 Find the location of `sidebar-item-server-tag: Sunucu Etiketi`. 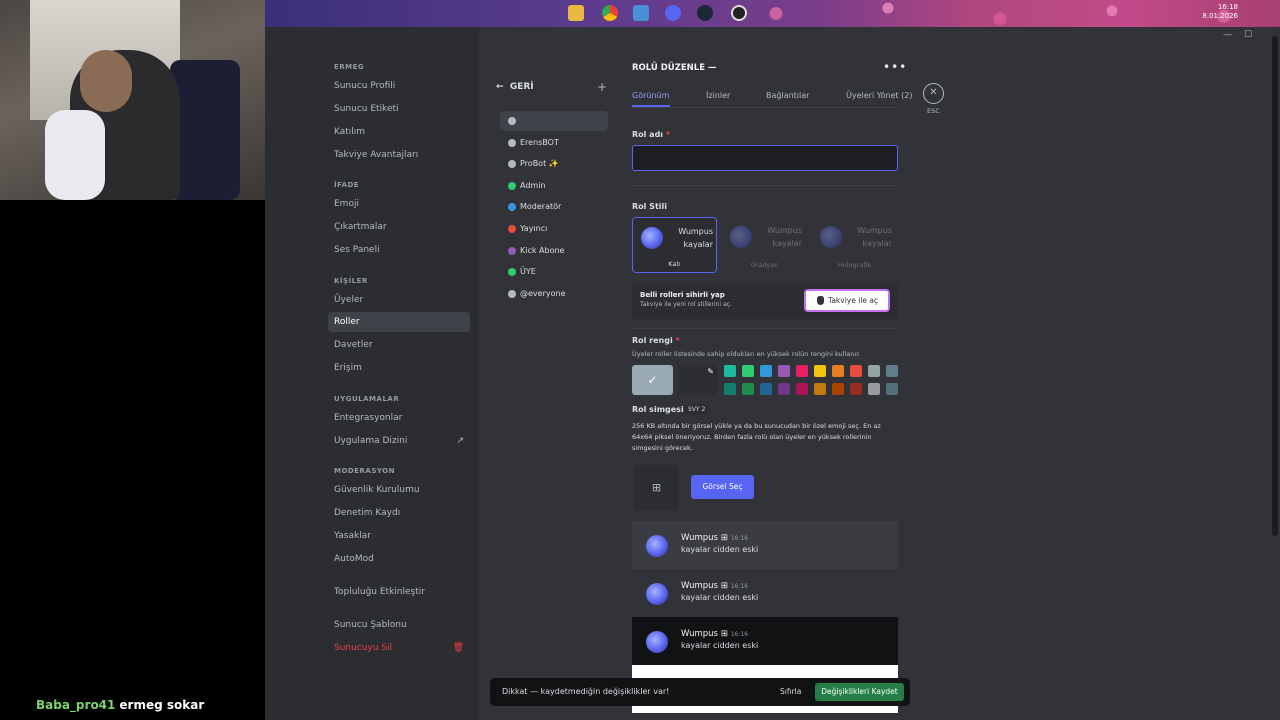

sidebar-item-server-tag: Sunucu Etiketi is located at coordinates (399, 109).